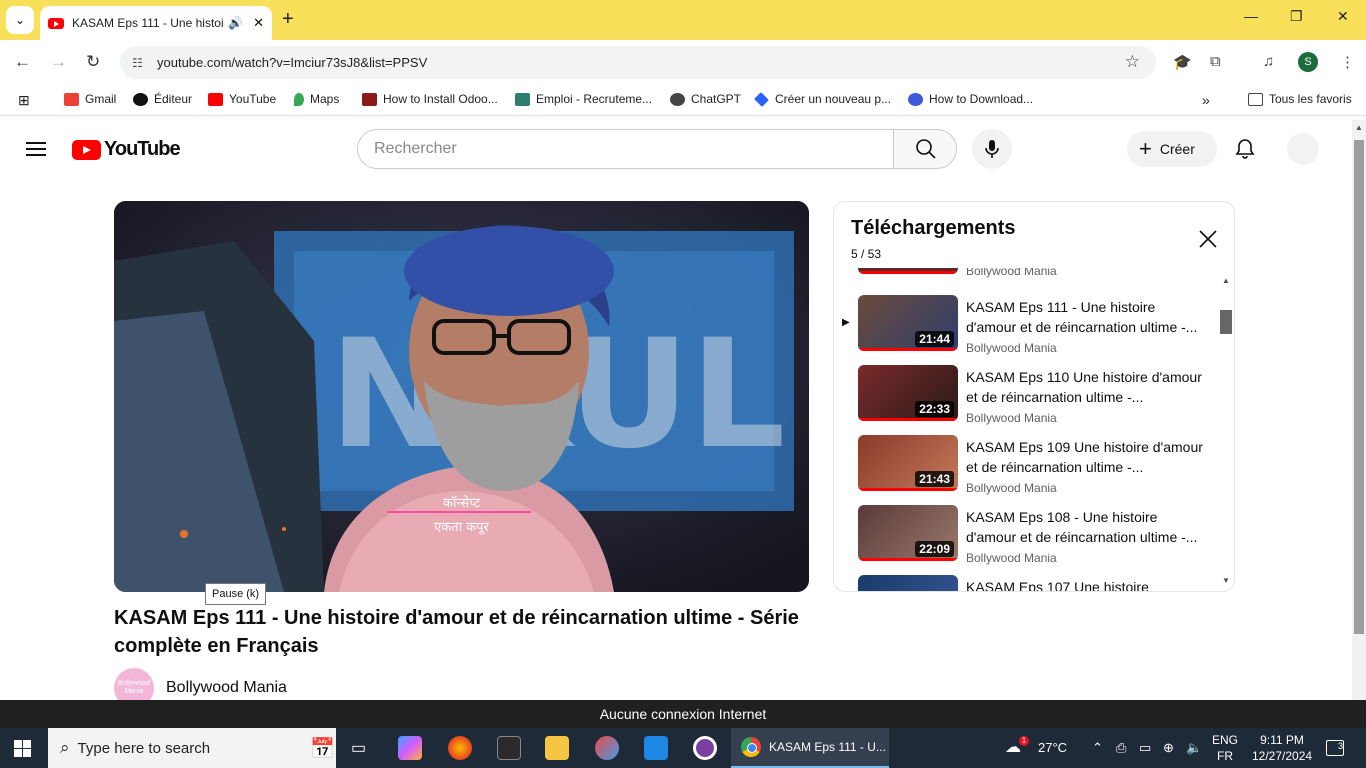 The width and height of the screenshot is (1366, 768). Describe the element at coordinates (1172, 149) in the screenshot. I see `create-button: + Créer` at that location.